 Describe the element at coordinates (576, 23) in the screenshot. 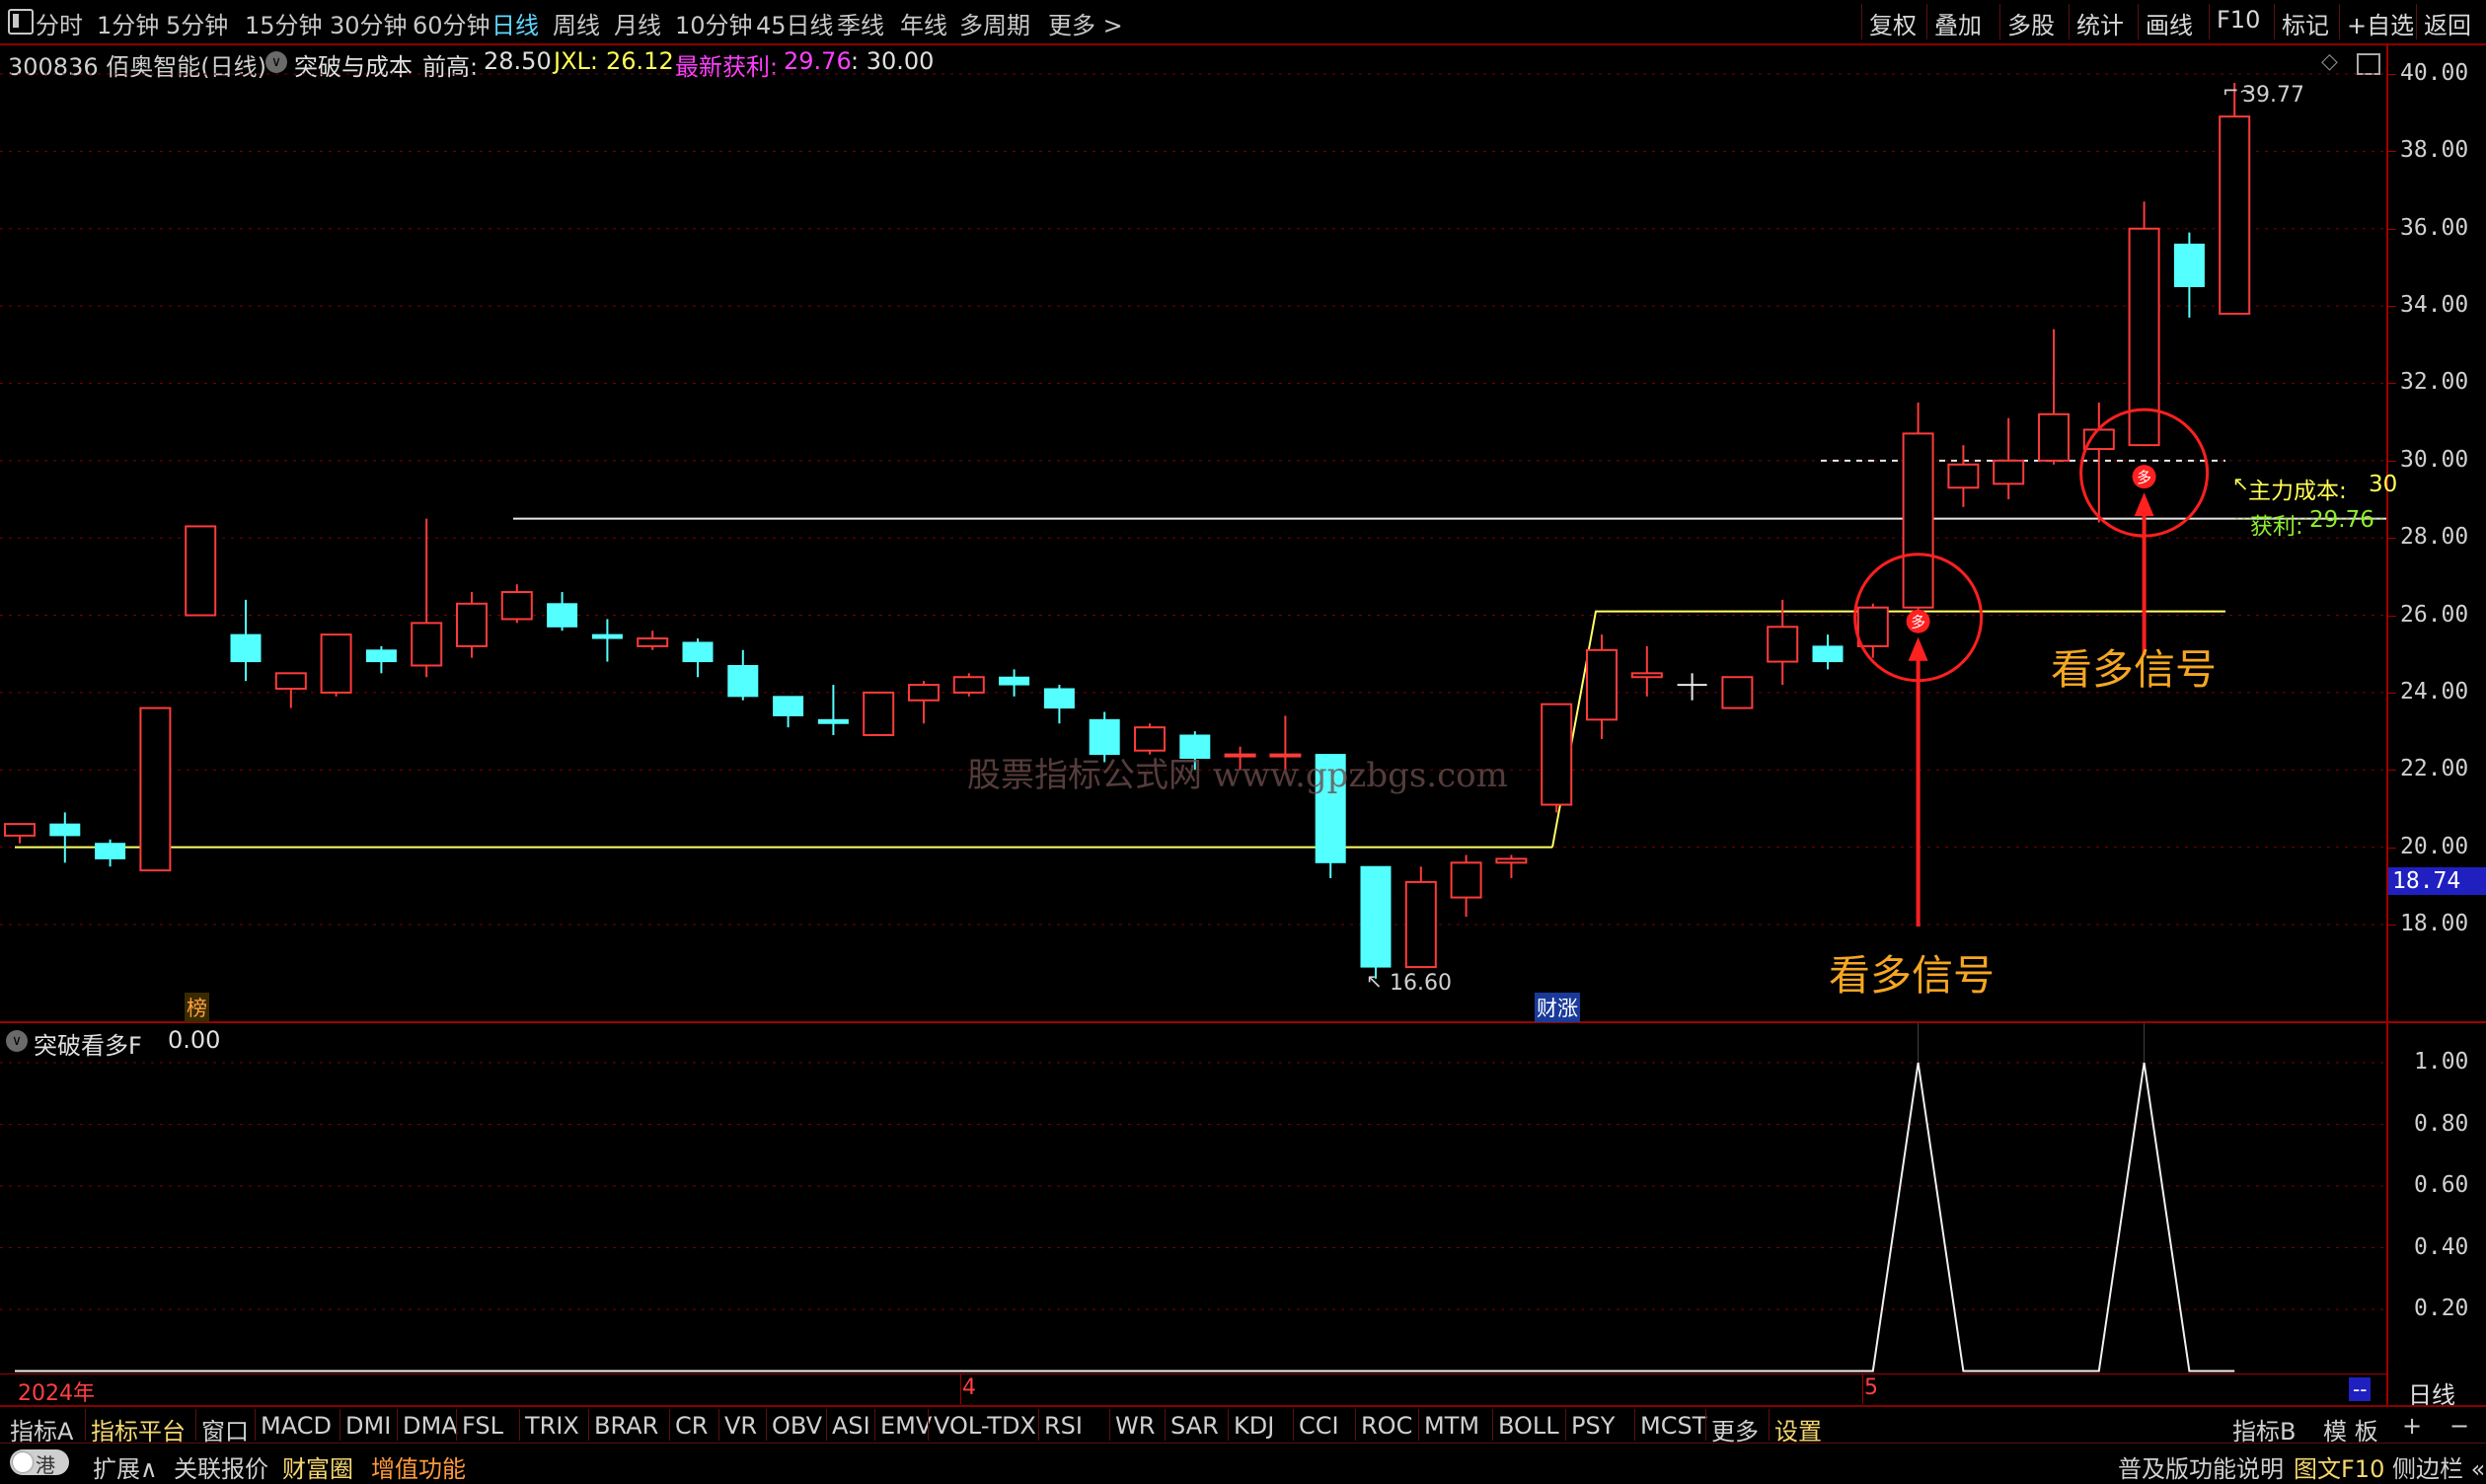

I see `period-tab-7: 周线` at that location.